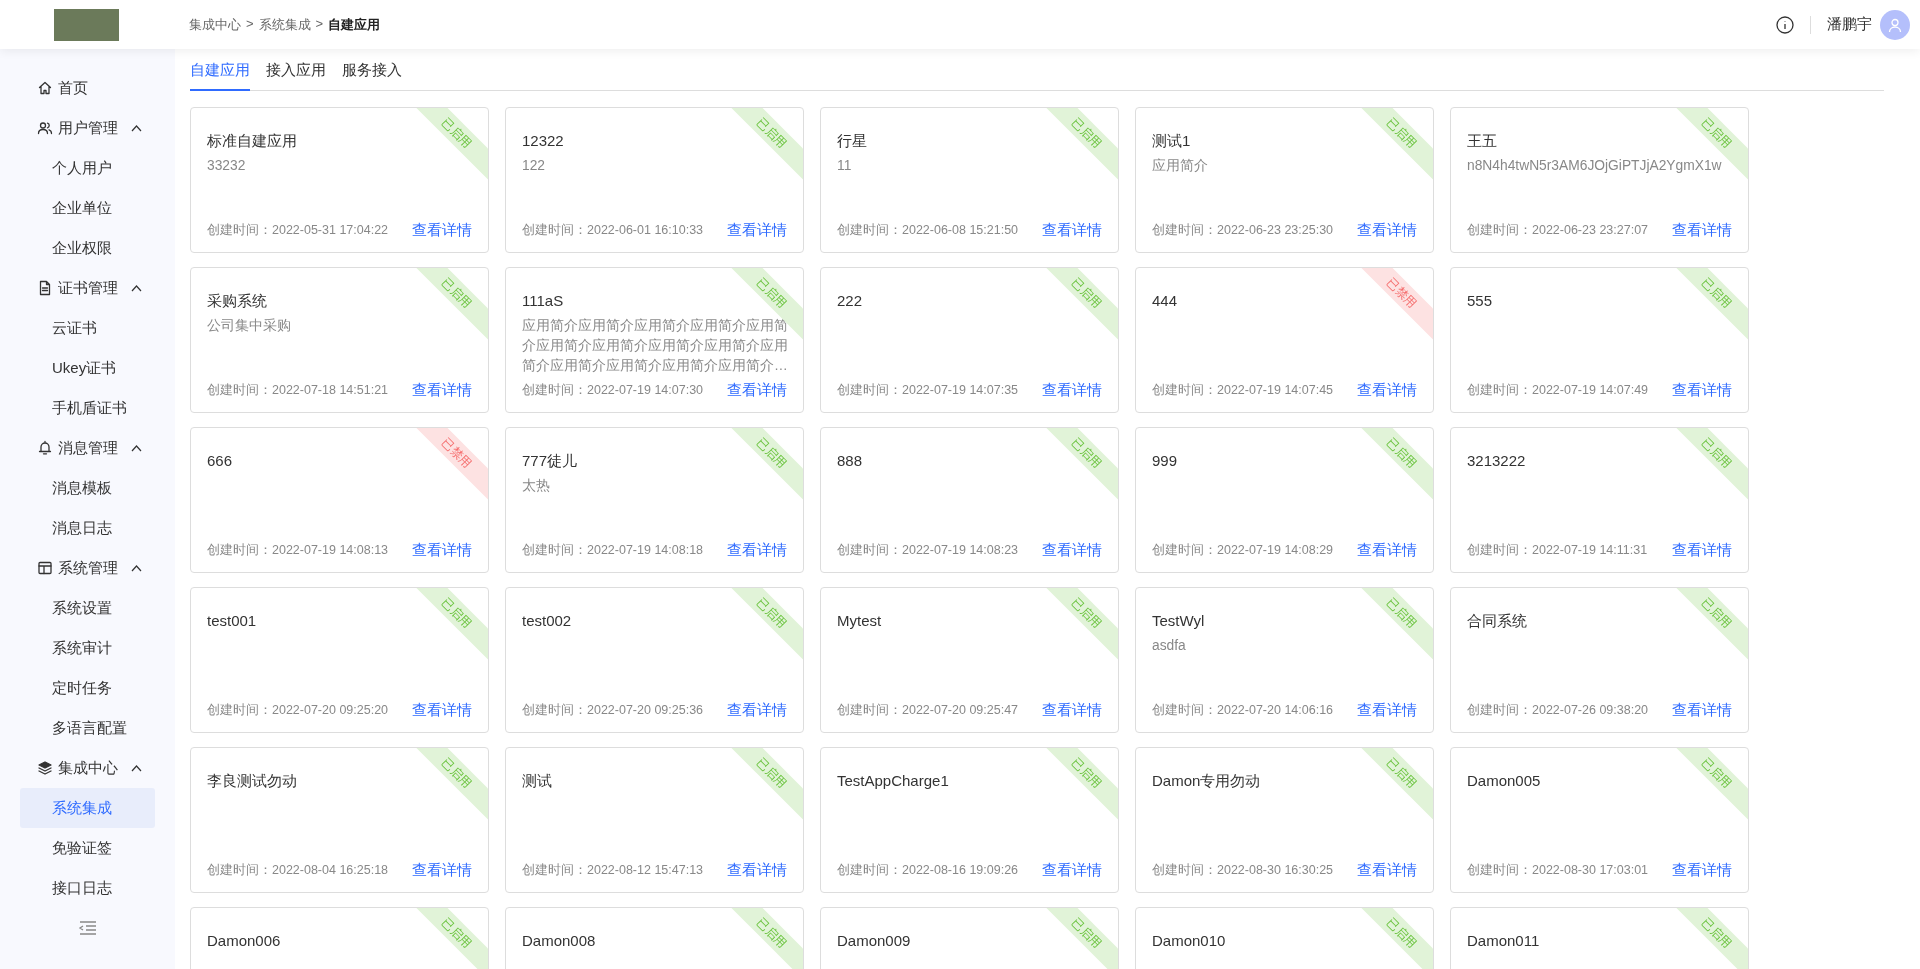 This screenshot has width=1920, height=969. I want to click on created-time: 创建时间：2022-07-20 09:25:36, so click(613, 710).